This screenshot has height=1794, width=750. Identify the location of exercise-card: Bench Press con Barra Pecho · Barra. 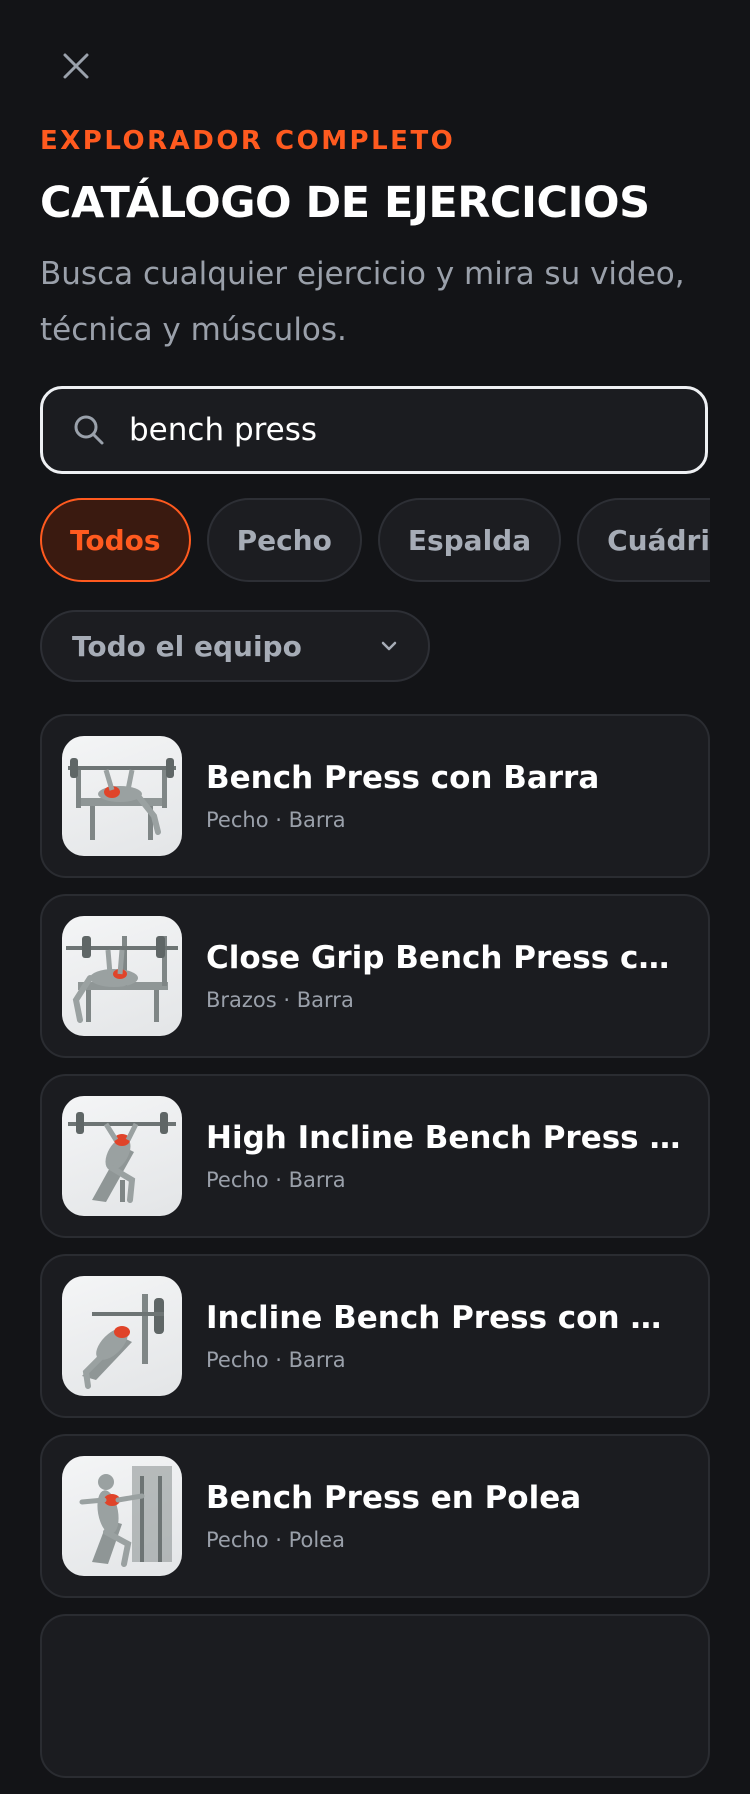
(375, 796).